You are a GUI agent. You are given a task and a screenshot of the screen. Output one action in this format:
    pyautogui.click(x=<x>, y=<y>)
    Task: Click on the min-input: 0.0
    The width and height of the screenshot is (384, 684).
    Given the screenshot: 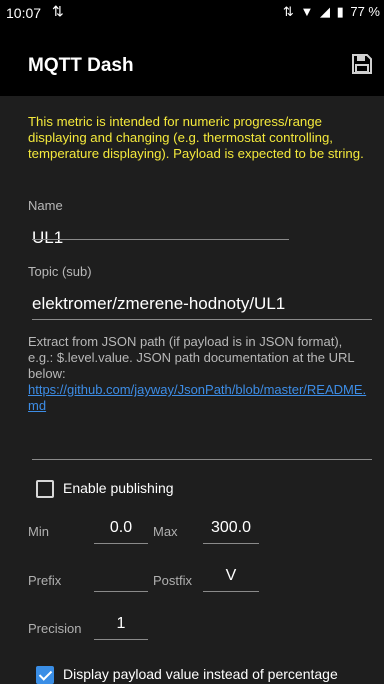 What is the action you would take?
    pyautogui.click(x=121, y=528)
    